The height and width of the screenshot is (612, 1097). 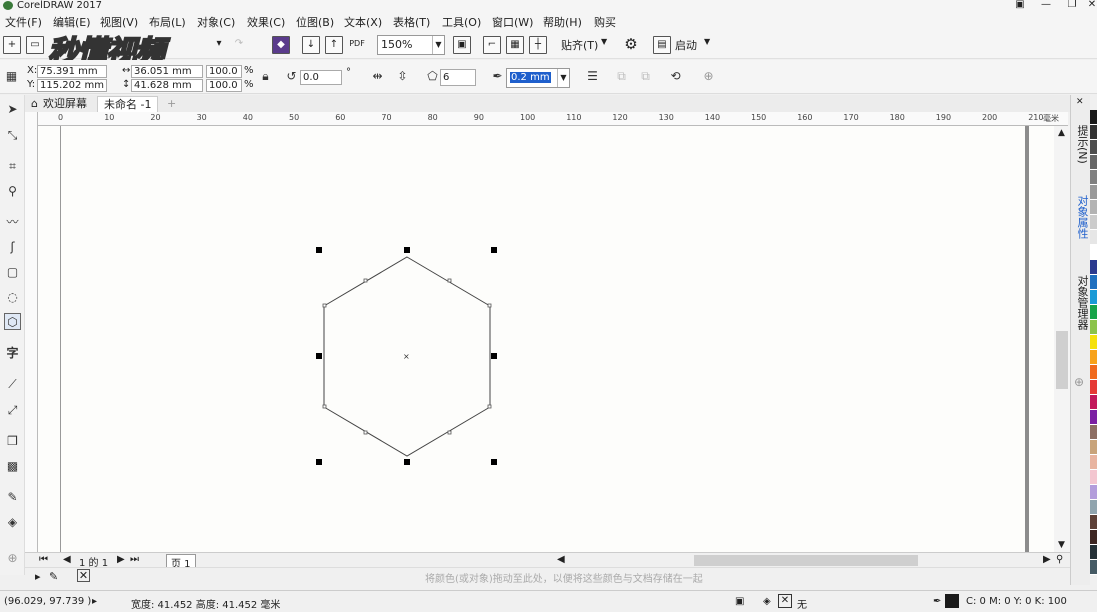 I want to click on last-page-icon: ⏭, so click(x=134, y=559).